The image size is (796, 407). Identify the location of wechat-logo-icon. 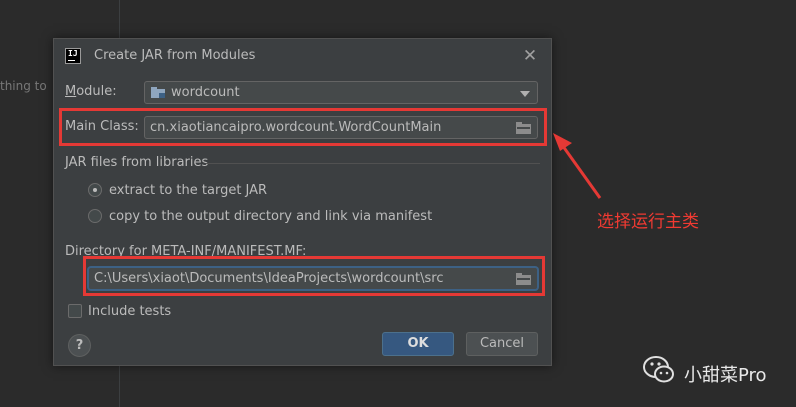
(658, 369).